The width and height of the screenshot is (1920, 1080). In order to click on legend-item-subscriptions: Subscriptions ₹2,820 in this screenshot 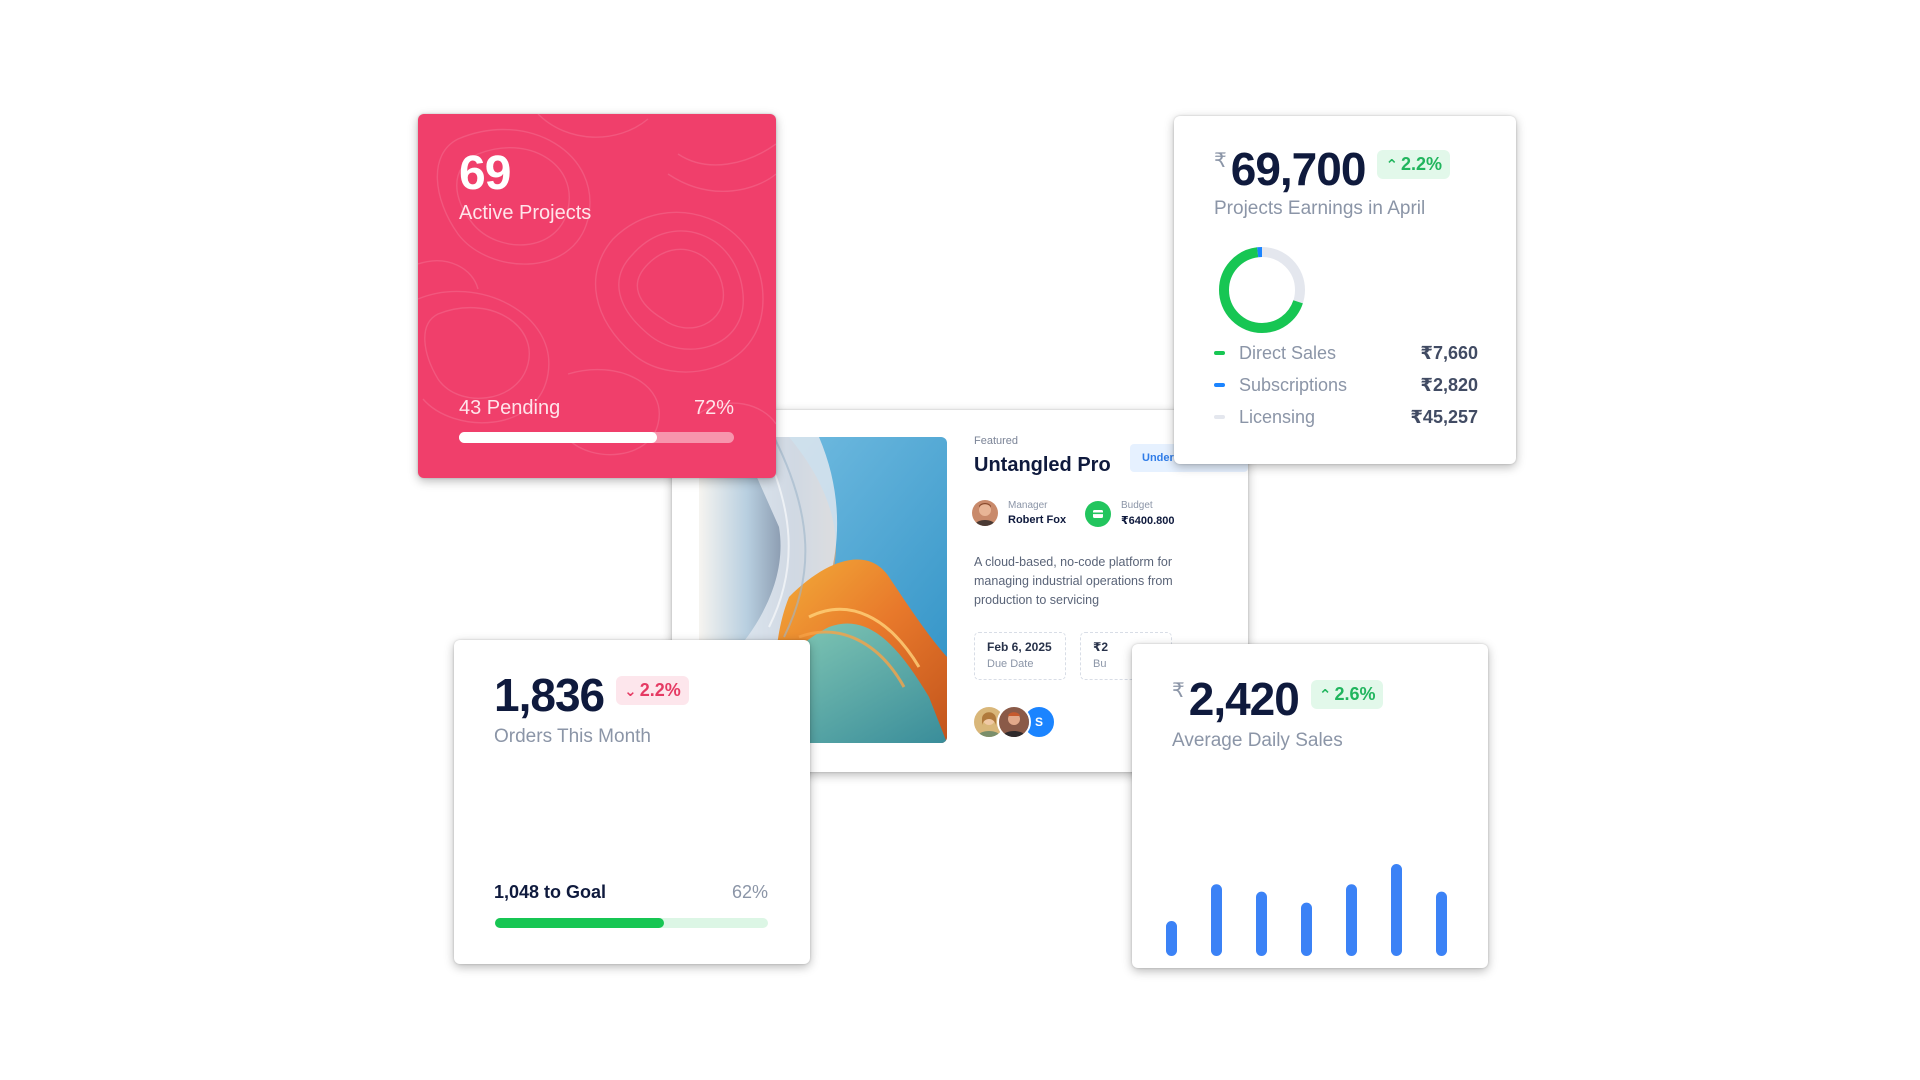, I will do `click(1346, 385)`.